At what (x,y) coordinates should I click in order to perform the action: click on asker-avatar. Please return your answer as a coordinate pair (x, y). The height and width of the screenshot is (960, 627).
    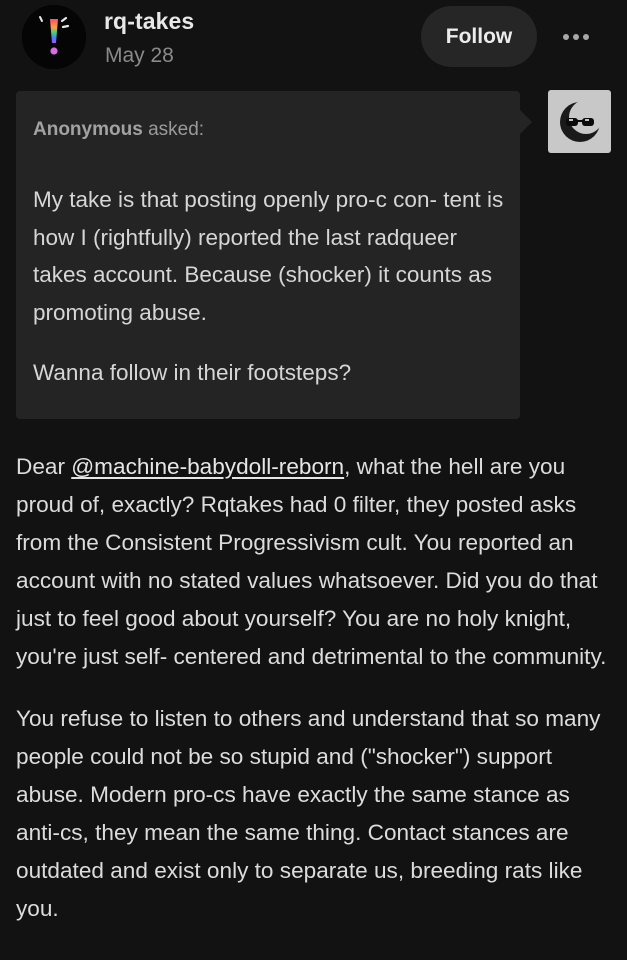
    Looking at the image, I should click on (579, 121).